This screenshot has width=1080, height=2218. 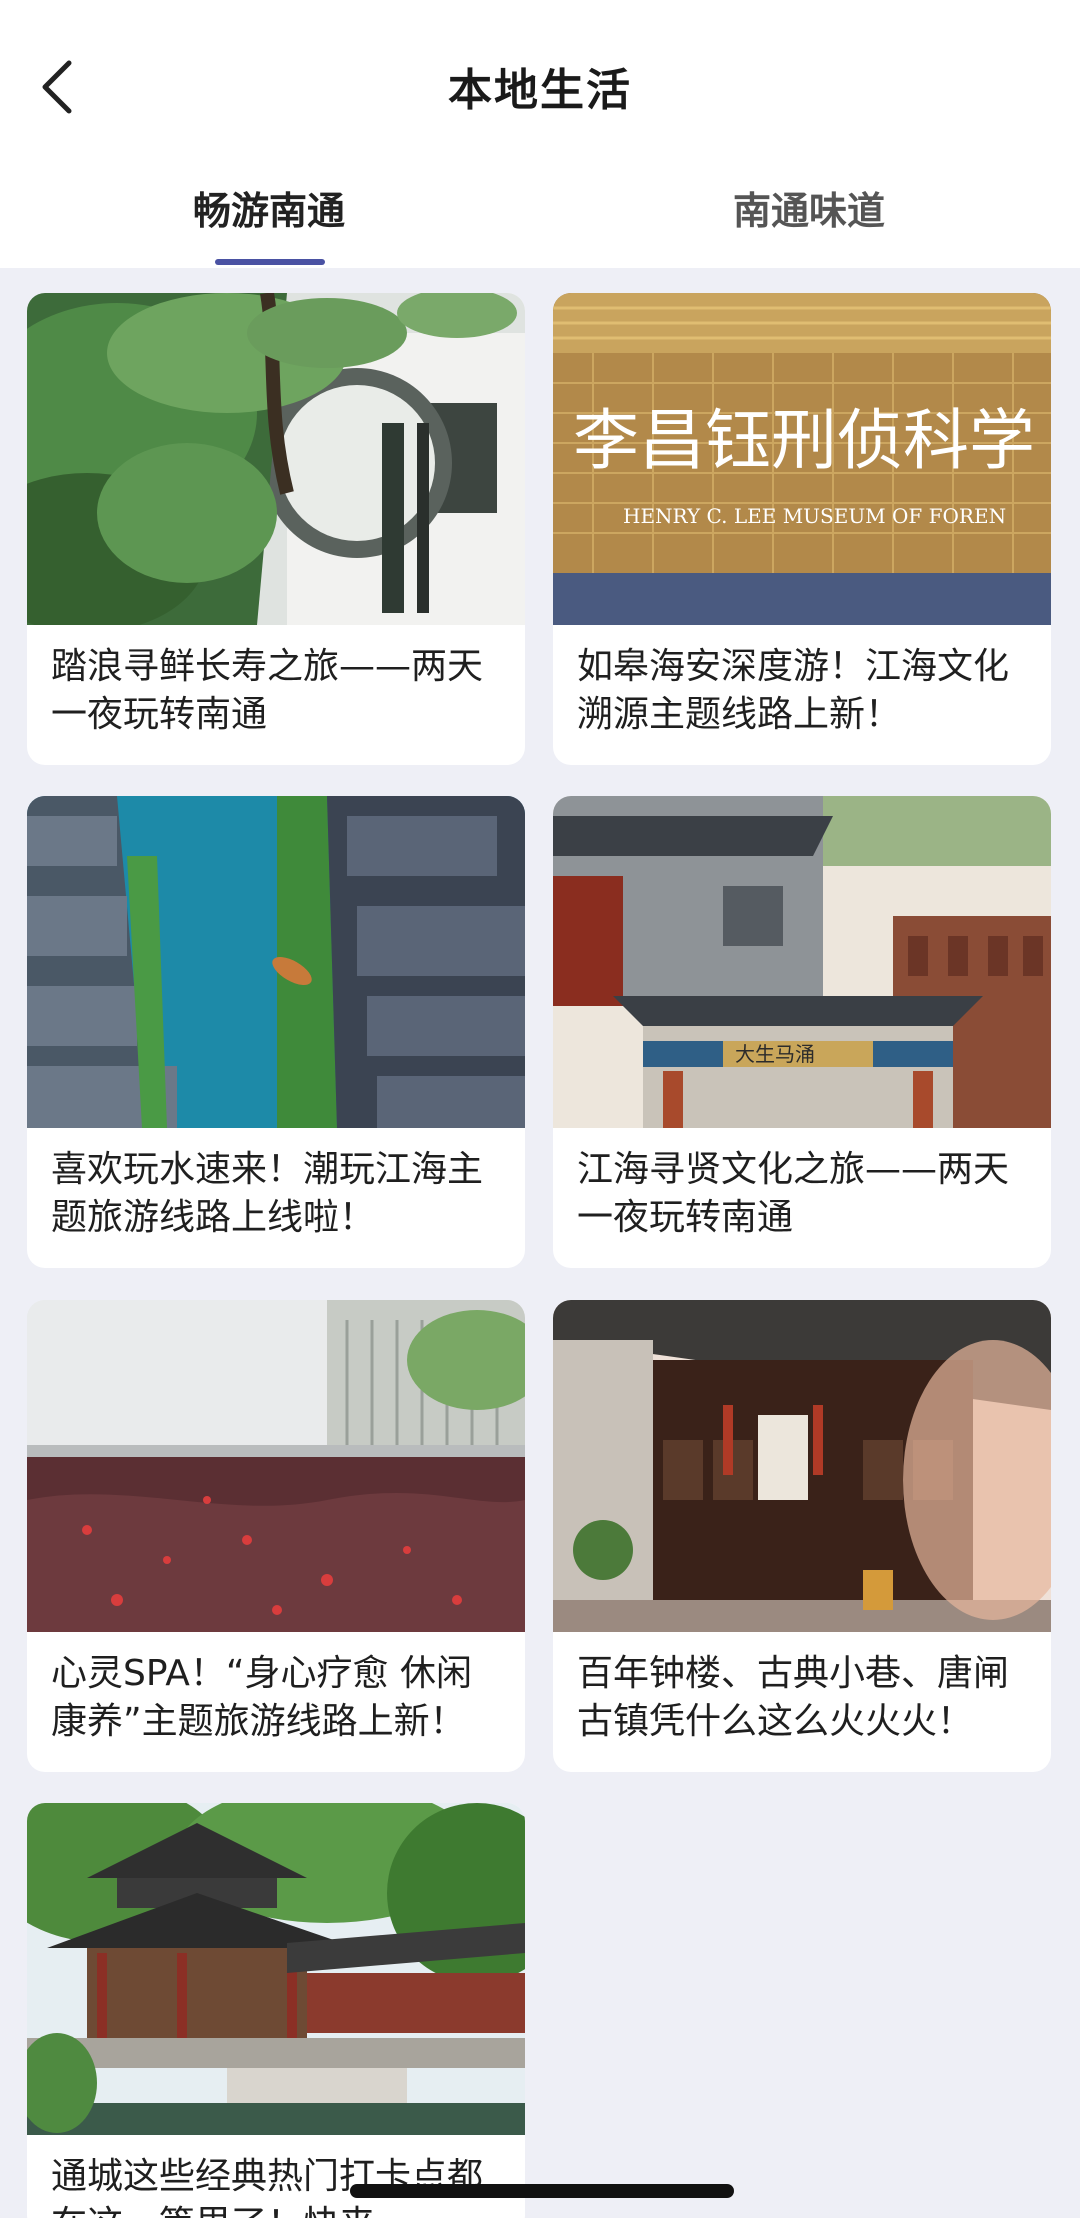 I want to click on page-title: 本地生活, so click(x=540, y=90).